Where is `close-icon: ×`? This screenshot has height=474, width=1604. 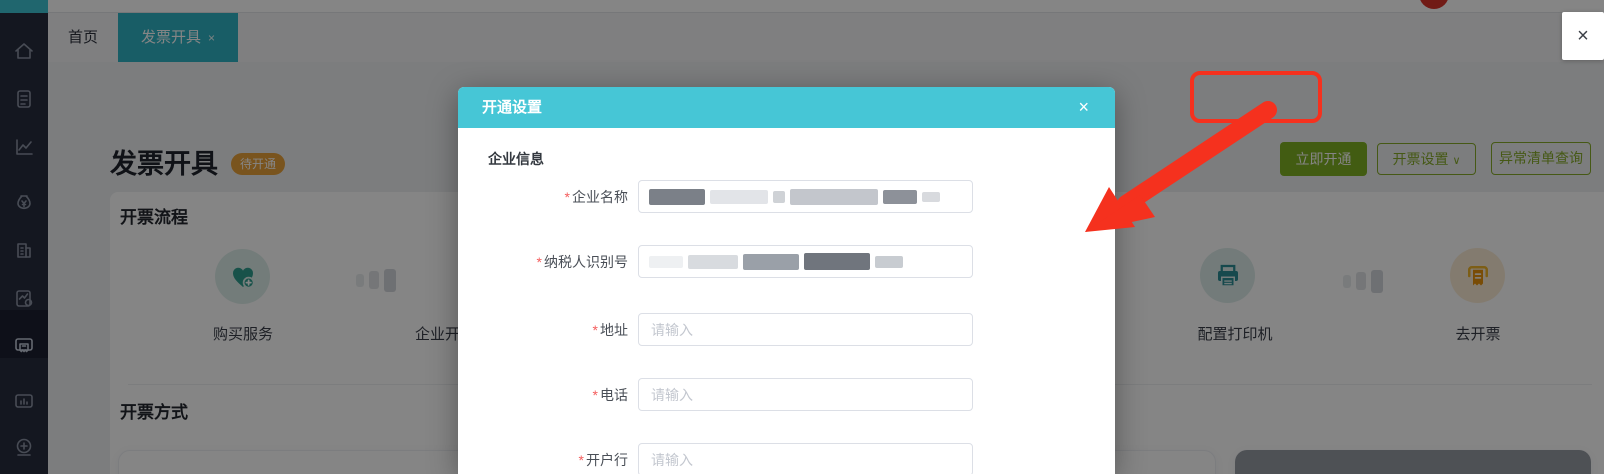 close-icon: × is located at coordinates (1583, 35).